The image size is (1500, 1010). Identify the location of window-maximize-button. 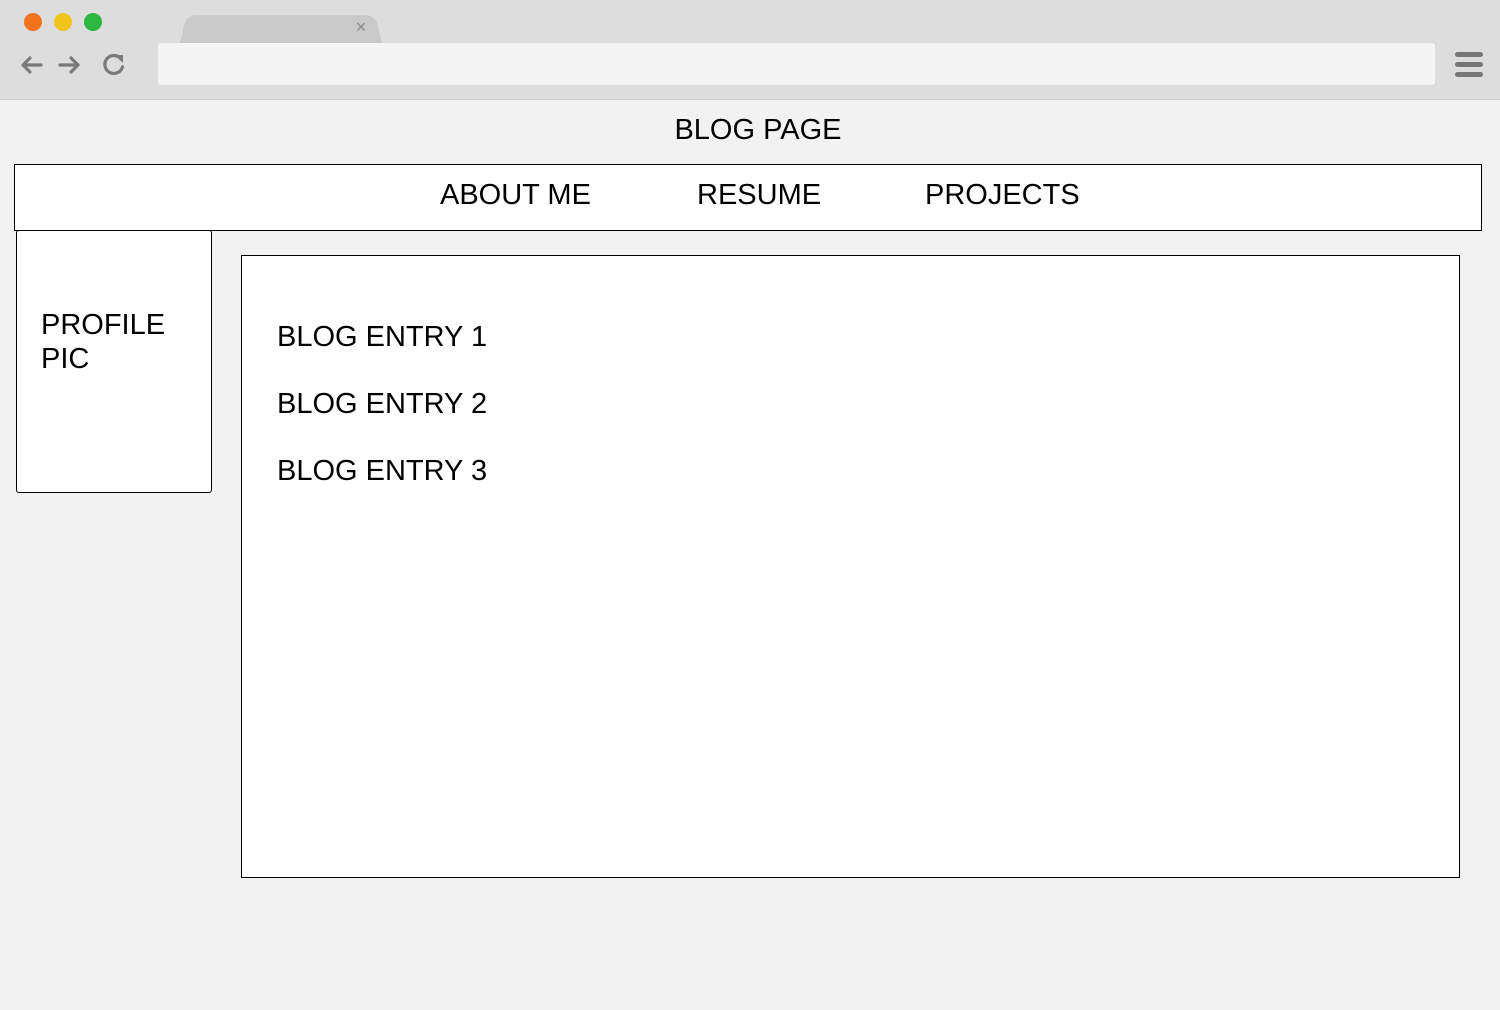
(93, 22).